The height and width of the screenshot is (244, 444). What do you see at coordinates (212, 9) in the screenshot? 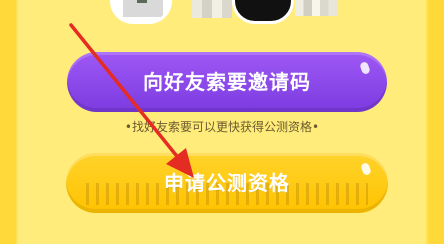
I see `pixelated-name` at bounding box center [212, 9].